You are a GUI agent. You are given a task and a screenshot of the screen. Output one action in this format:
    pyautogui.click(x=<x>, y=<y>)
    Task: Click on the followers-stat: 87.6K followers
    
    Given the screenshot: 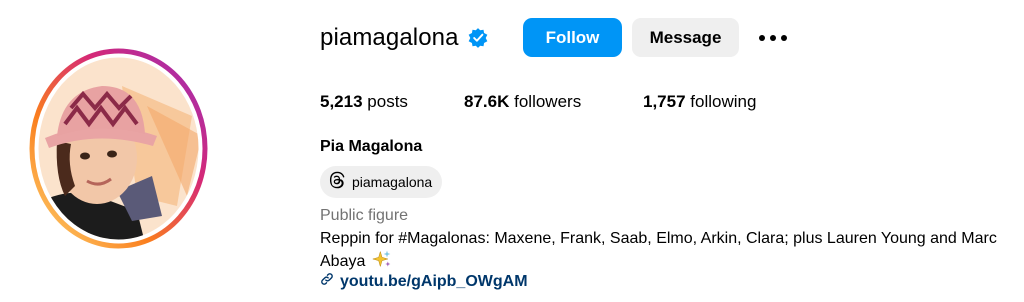 What is the action you would take?
    pyautogui.click(x=522, y=102)
    